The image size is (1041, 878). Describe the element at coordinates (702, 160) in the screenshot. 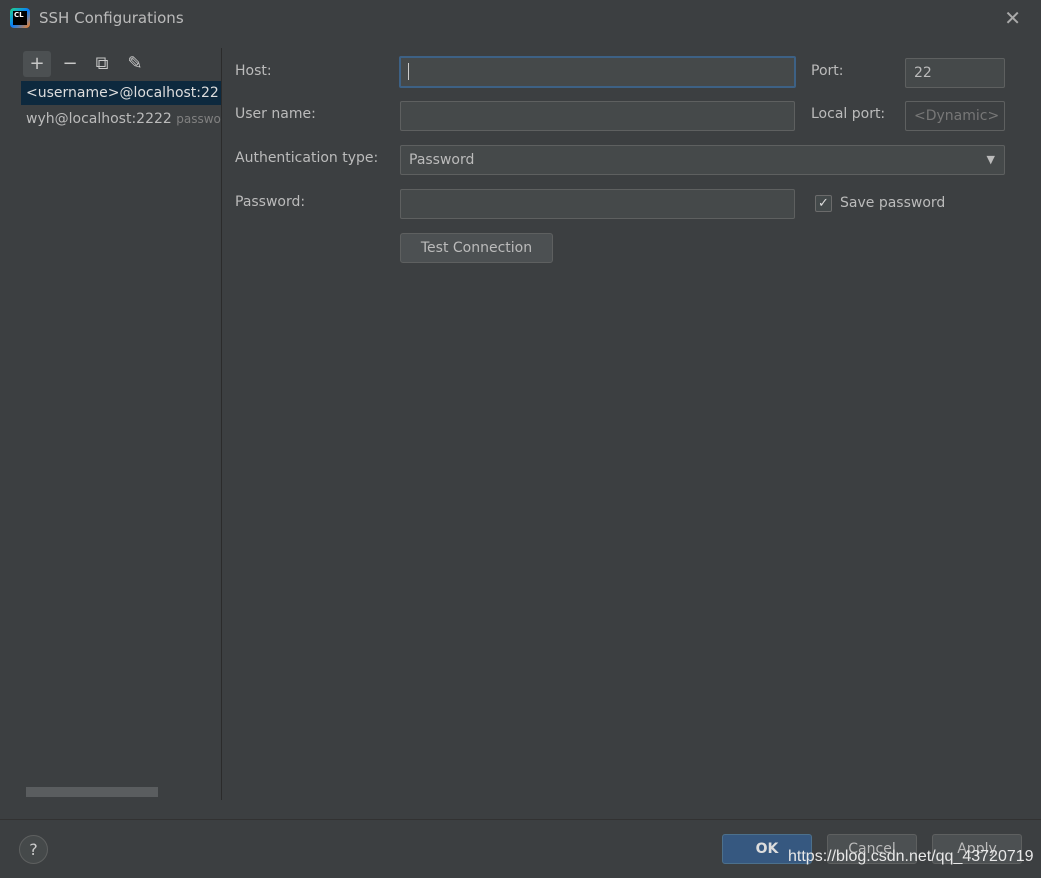

I see `auth-type-select: Password ▼` at that location.